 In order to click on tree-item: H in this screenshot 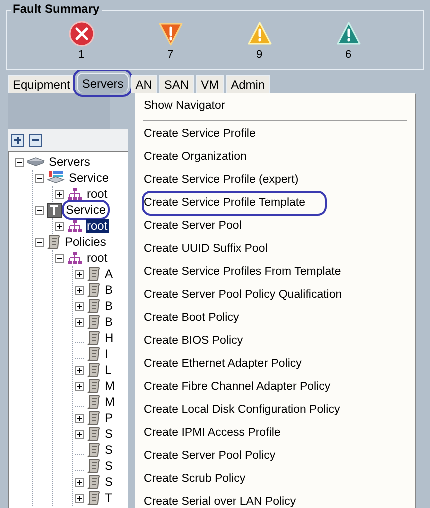, I will do `click(109, 338)`.